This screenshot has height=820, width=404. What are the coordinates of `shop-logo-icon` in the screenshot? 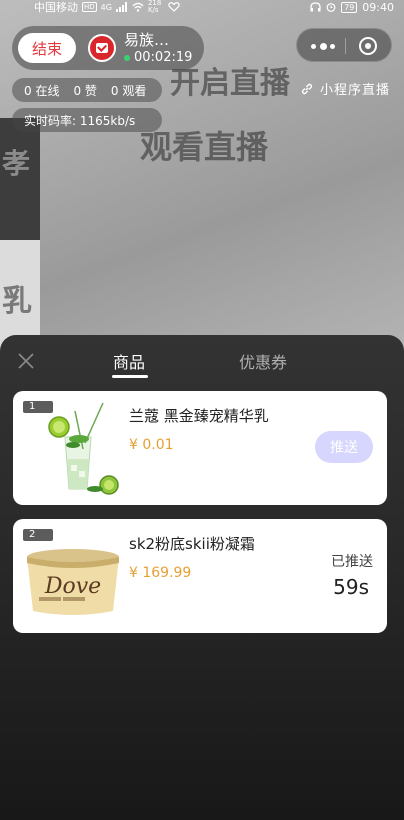 It's located at (102, 48).